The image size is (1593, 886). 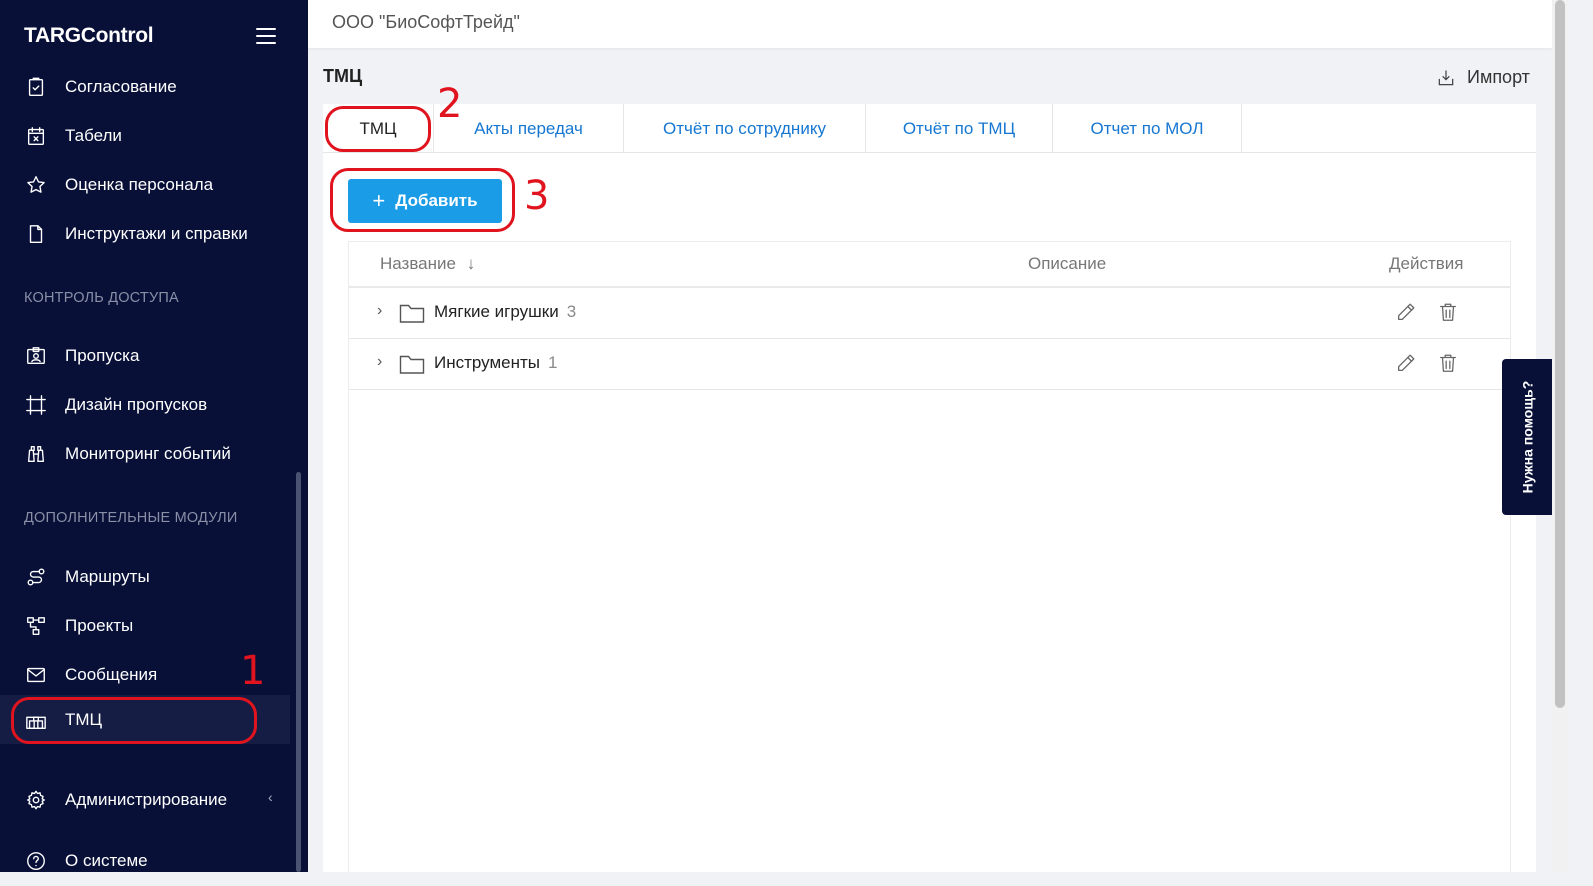 What do you see at coordinates (426, 22) in the screenshot?
I see `organization-name: ООО "БиоСофтТрейд"` at bounding box center [426, 22].